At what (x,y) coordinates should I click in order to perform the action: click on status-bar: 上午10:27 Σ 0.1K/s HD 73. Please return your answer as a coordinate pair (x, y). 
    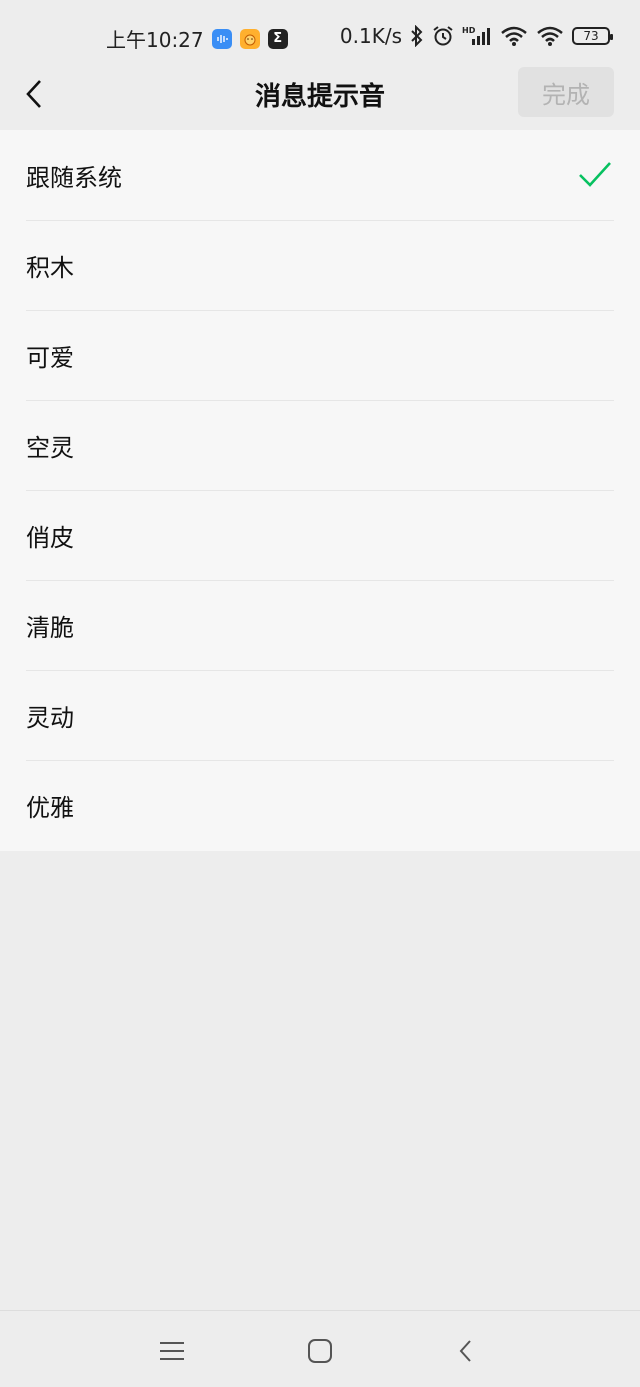
    Looking at the image, I should click on (320, 35).